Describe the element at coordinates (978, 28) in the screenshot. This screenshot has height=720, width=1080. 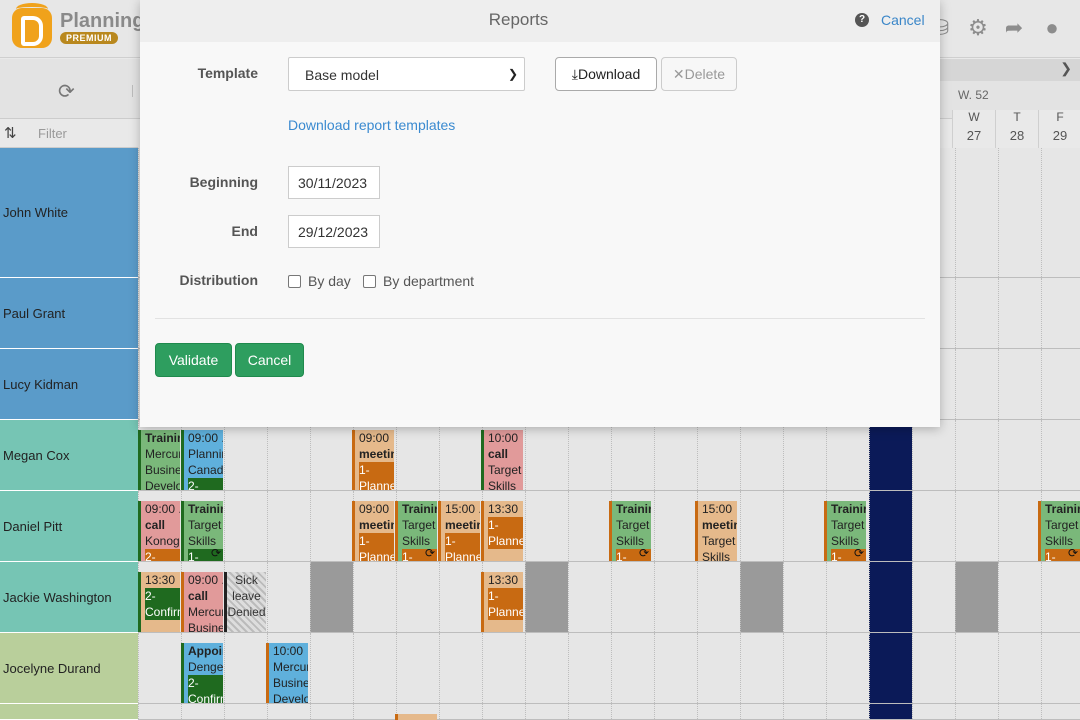
I see `gear-icon: ⚙` at that location.